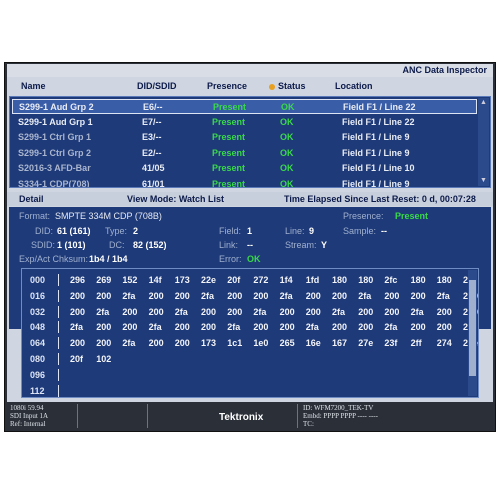  What do you see at coordinates (176, 199) in the screenshot?
I see `view-mode: View Mode: Watch List` at bounding box center [176, 199].